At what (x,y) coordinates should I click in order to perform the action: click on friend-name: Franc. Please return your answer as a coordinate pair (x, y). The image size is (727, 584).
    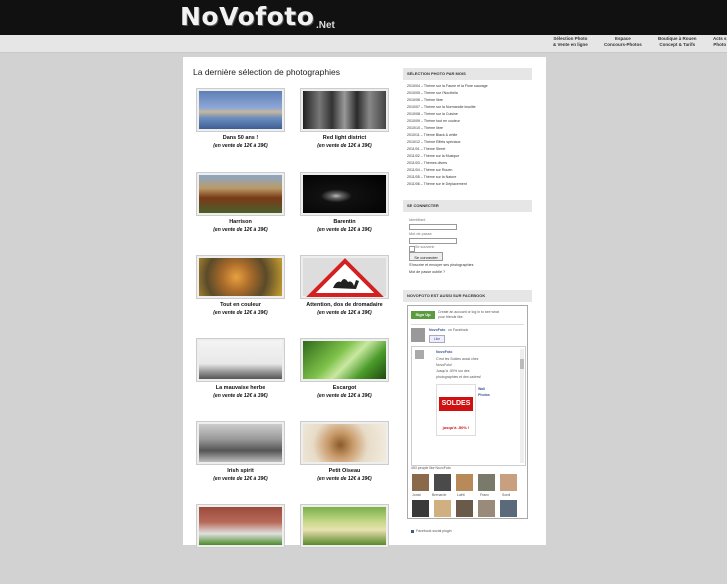
    Looking at the image, I should click on (484, 495).